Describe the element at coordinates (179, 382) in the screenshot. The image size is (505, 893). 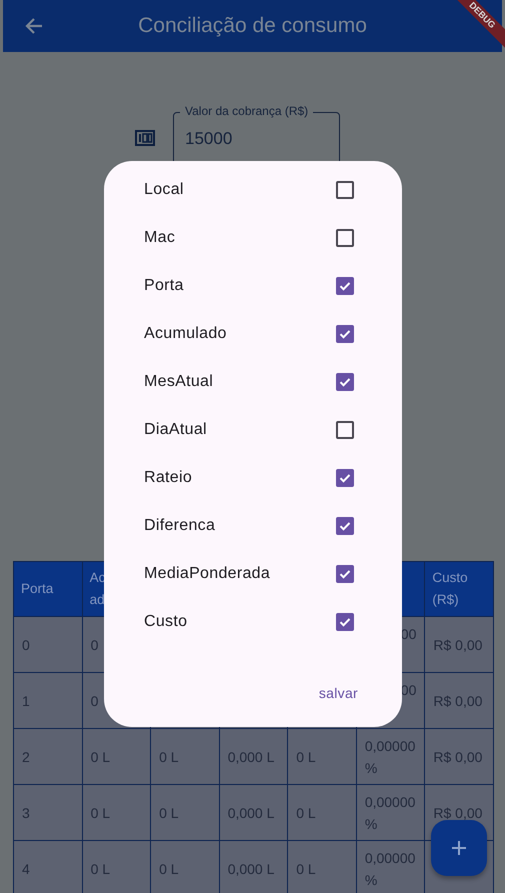
I see `option-label: MesAtual` at that location.